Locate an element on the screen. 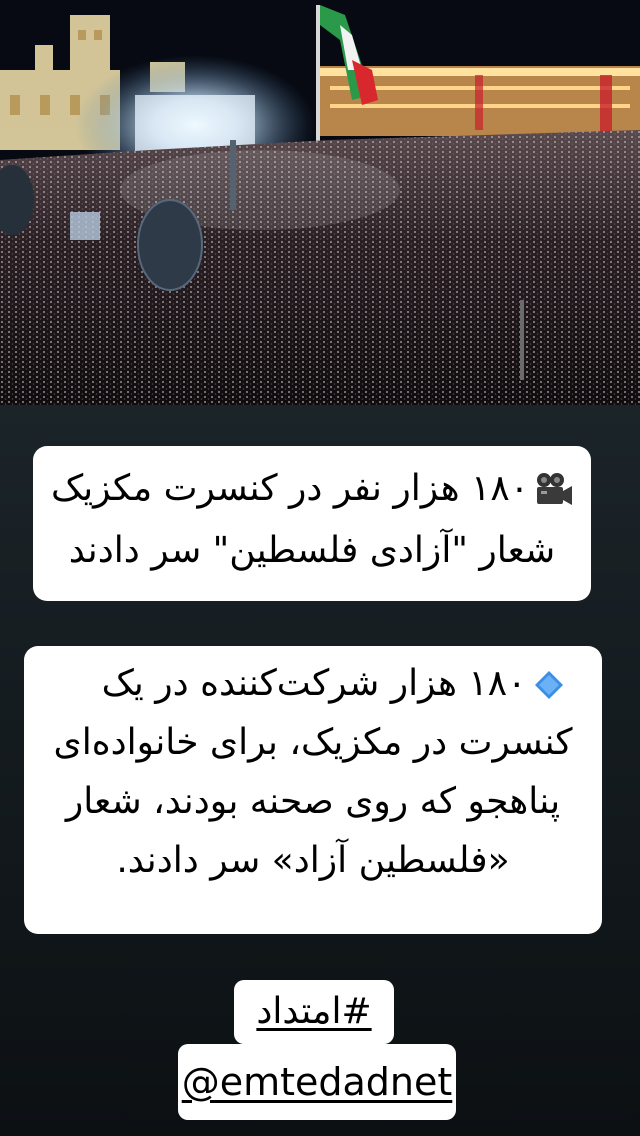  headline-text-1: ۱۸۰ هزار نفر در کنسرت مکزیک is located at coordinates (290, 488).